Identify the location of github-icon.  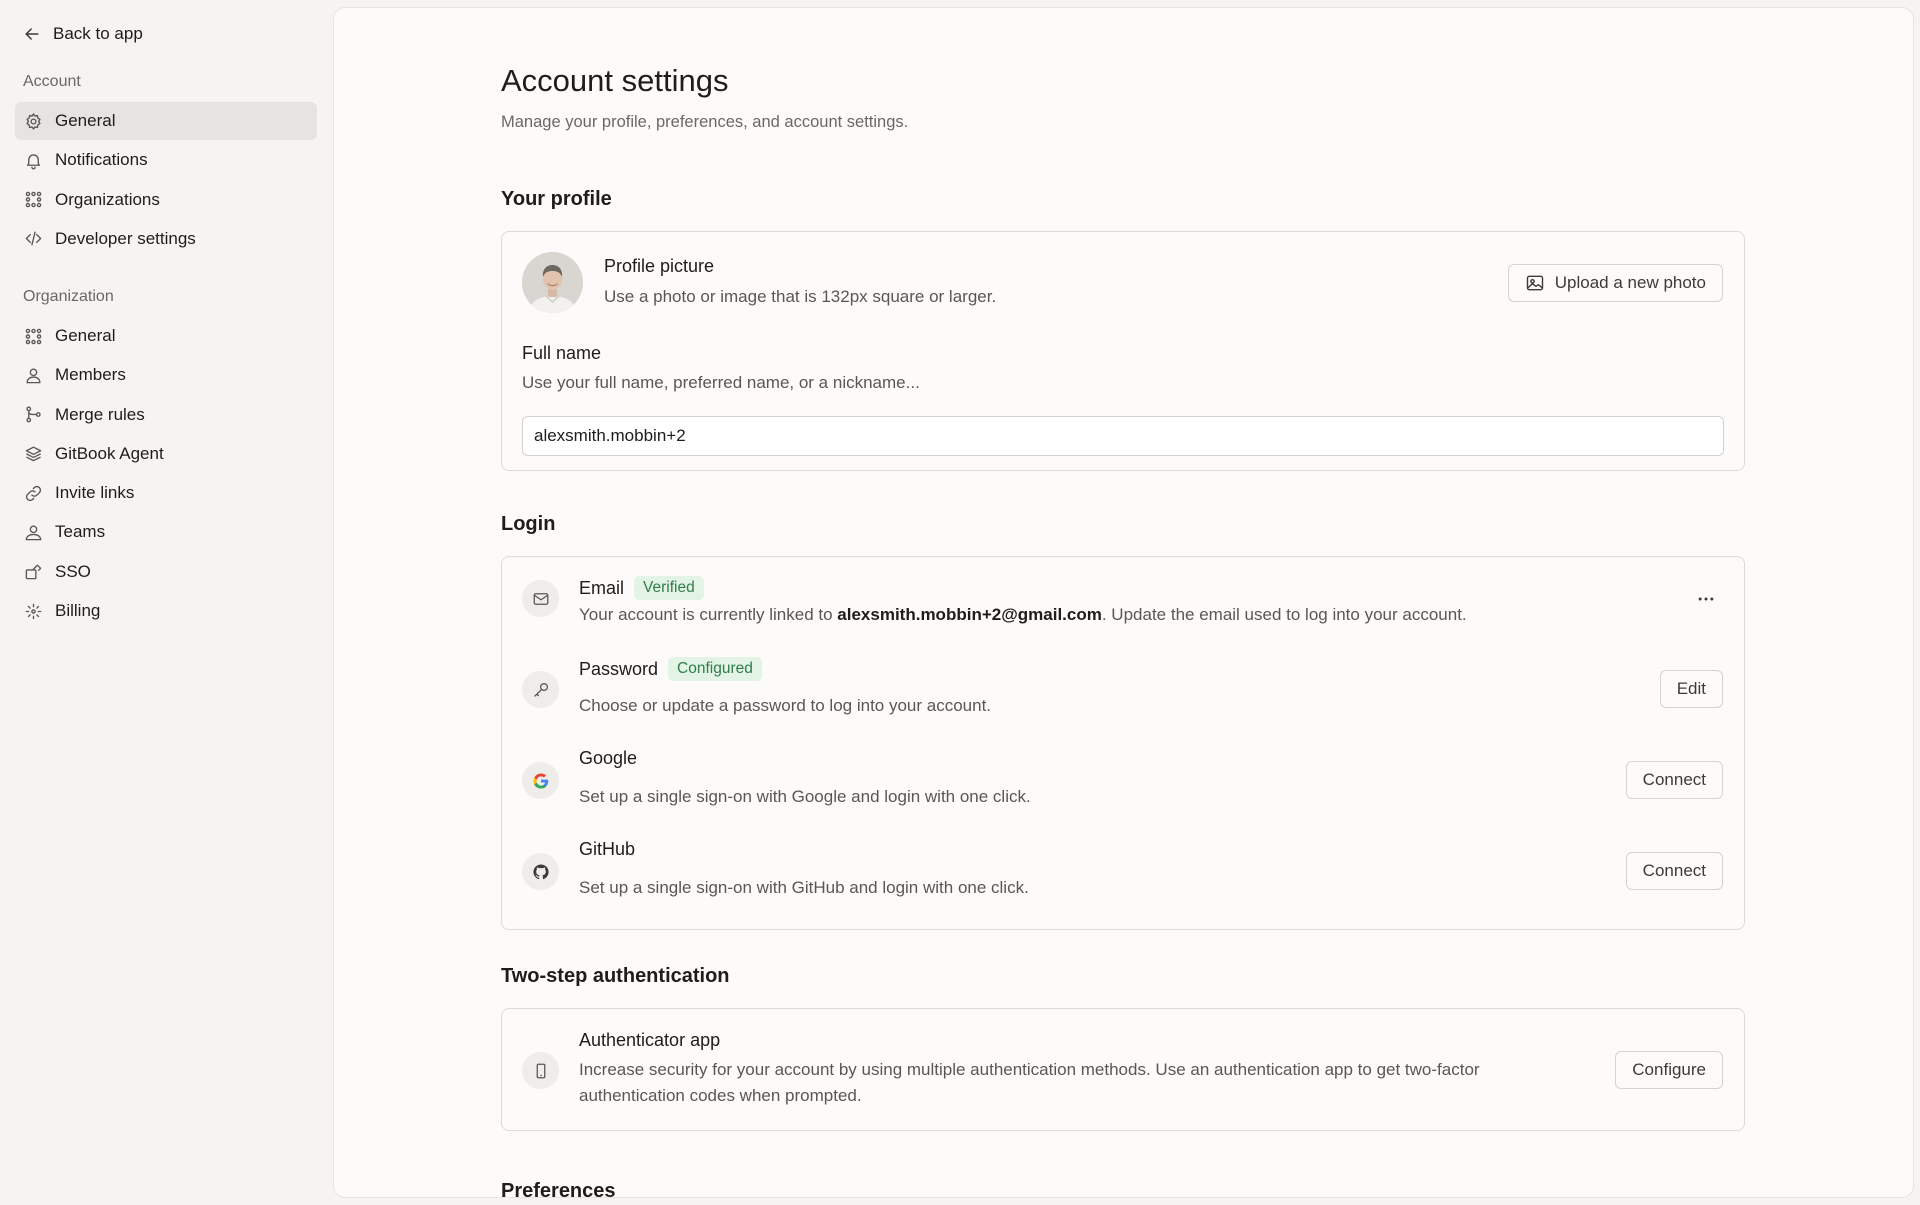
(540, 871).